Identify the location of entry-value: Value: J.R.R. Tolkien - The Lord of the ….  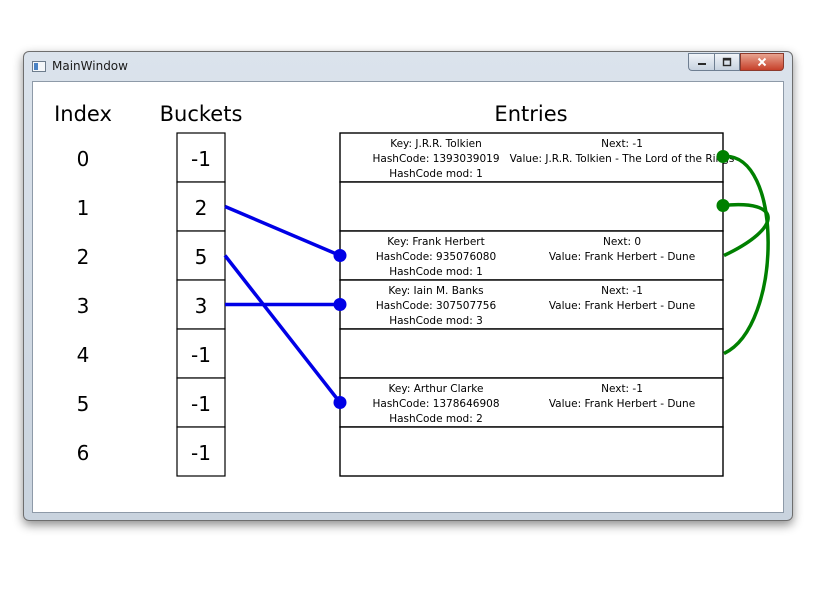
(622, 159).